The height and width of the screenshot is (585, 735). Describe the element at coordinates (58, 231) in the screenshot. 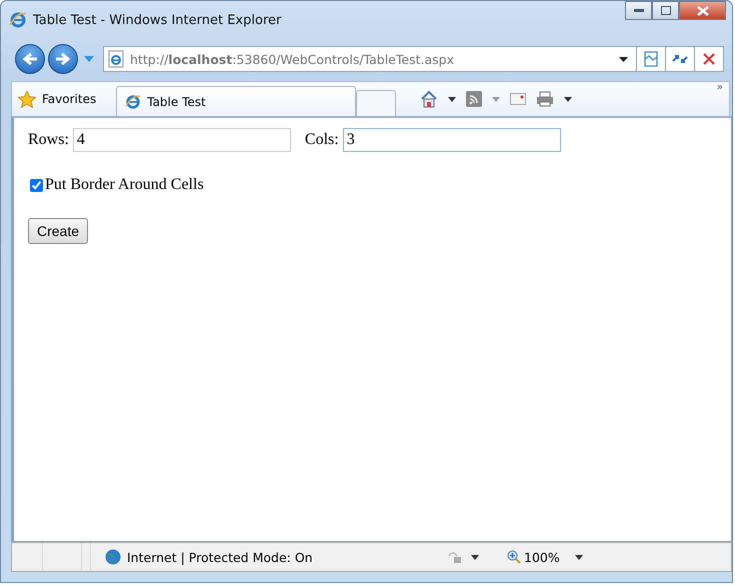

I see `create-button: Create` at that location.